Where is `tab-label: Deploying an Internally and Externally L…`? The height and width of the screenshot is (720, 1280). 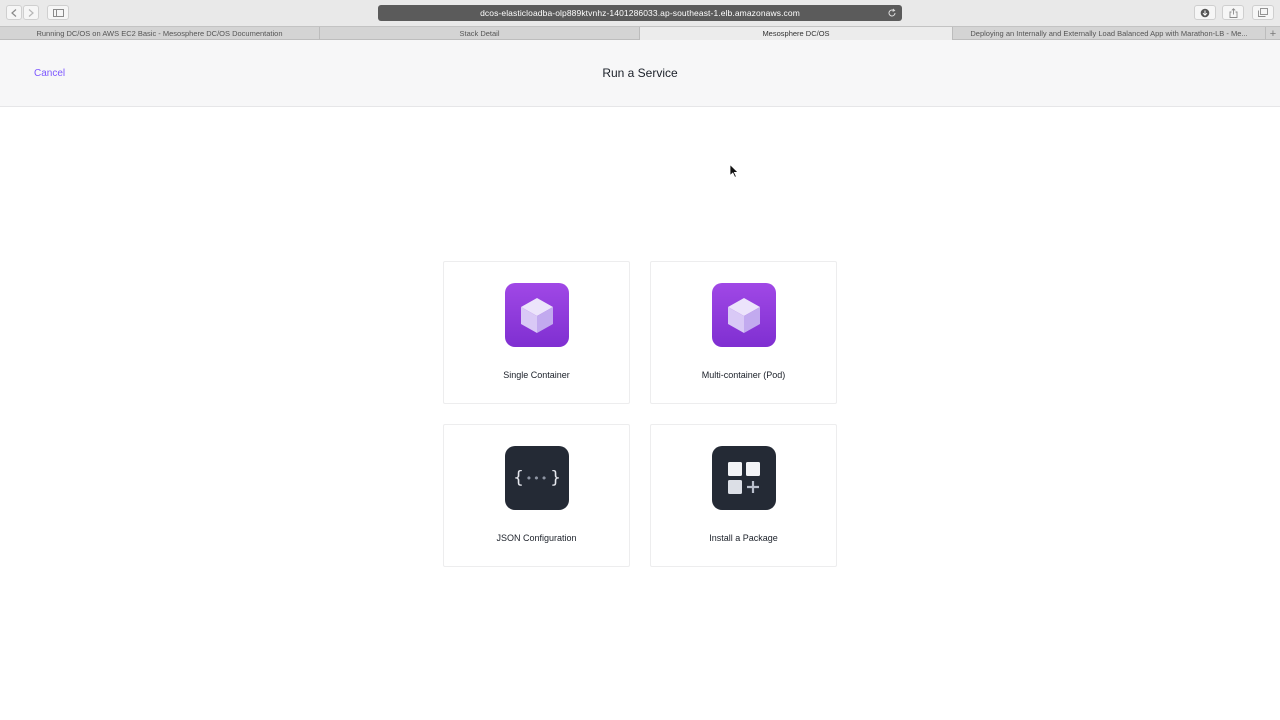 tab-label: Deploying an Internally and Externally L… is located at coordinates (1109, 33).